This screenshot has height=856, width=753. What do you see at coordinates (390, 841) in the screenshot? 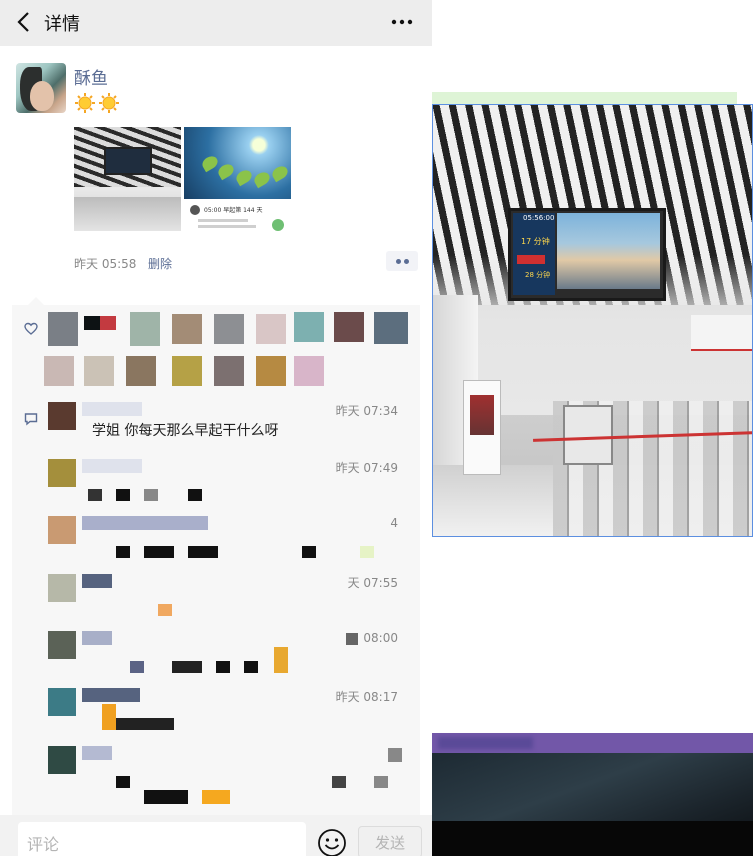
I see `send-button: 发送` at bounding box center [390, 841].